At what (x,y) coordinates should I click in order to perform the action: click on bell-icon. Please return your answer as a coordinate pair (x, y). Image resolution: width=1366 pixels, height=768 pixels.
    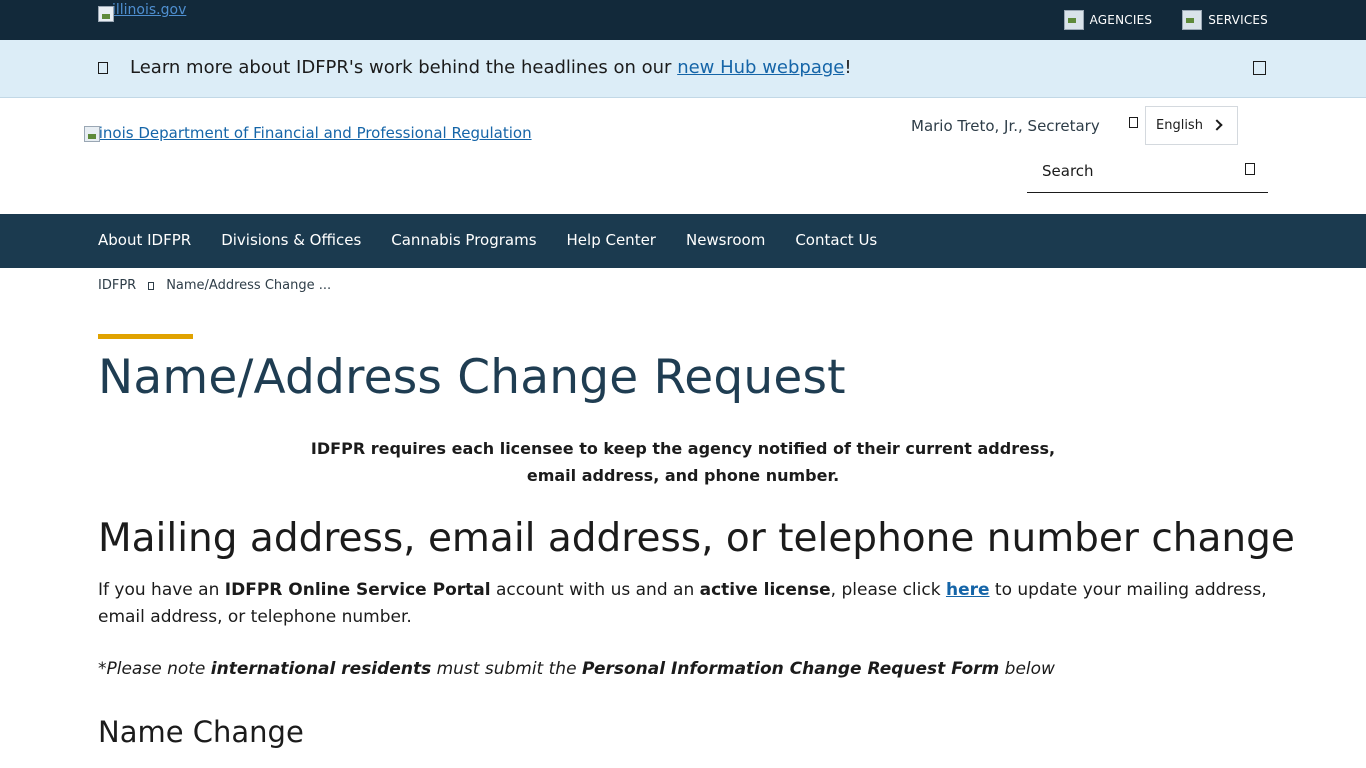
    Looking at the image, I should click on (103, 68).